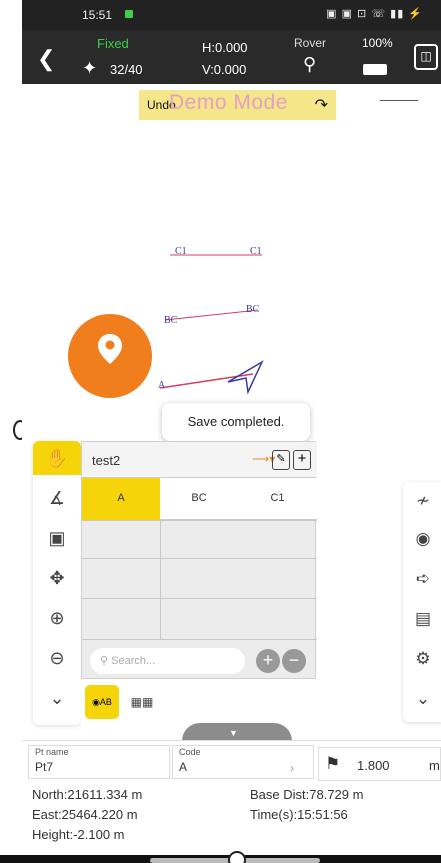 This screenshot has height=863, width=441. What do you see at coordinates (434, 765) in the screenshot?
I see `antenna-unit: m` at bounding box center [434, 765].